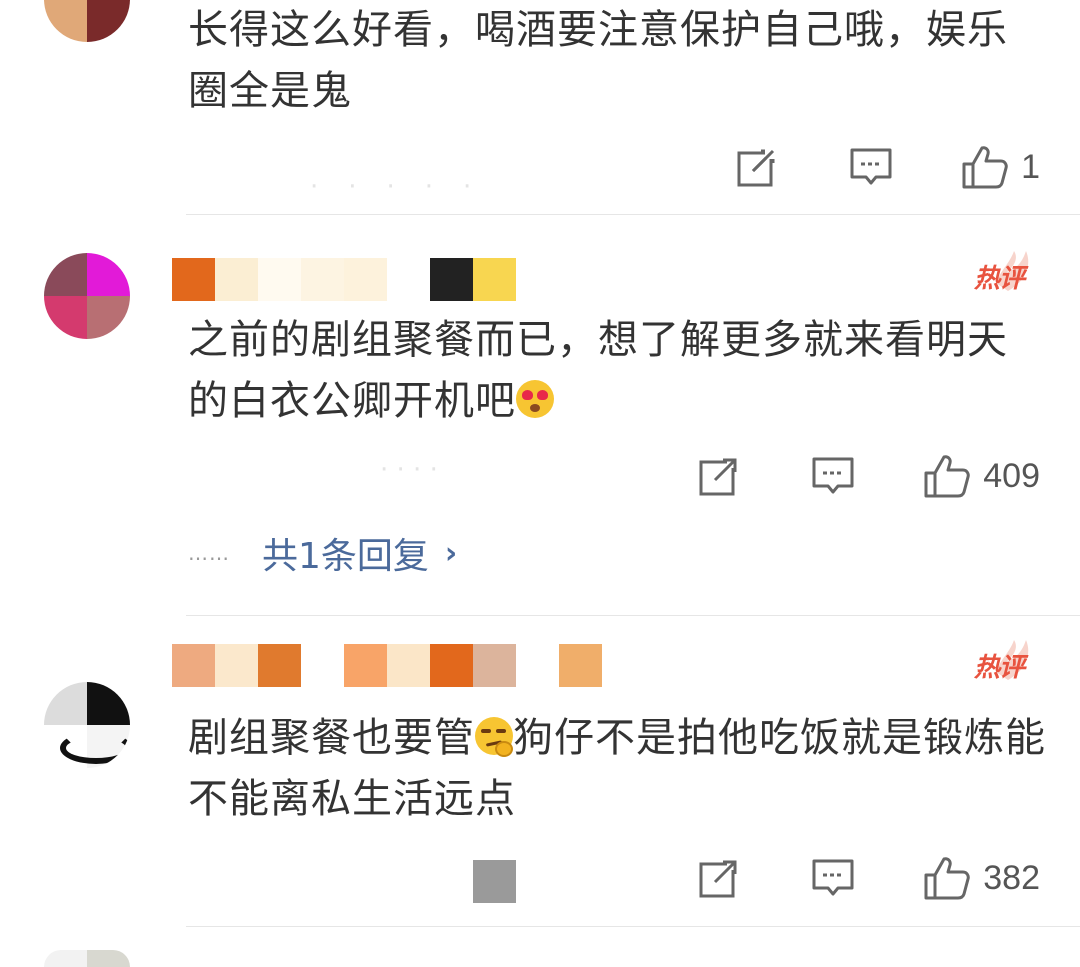 This screenshot has height=967, width=1080. What do you see at coordinates (494, 881) in the screenshot?
I see `ip-location-placeholder` at bounding box center [494, 881].